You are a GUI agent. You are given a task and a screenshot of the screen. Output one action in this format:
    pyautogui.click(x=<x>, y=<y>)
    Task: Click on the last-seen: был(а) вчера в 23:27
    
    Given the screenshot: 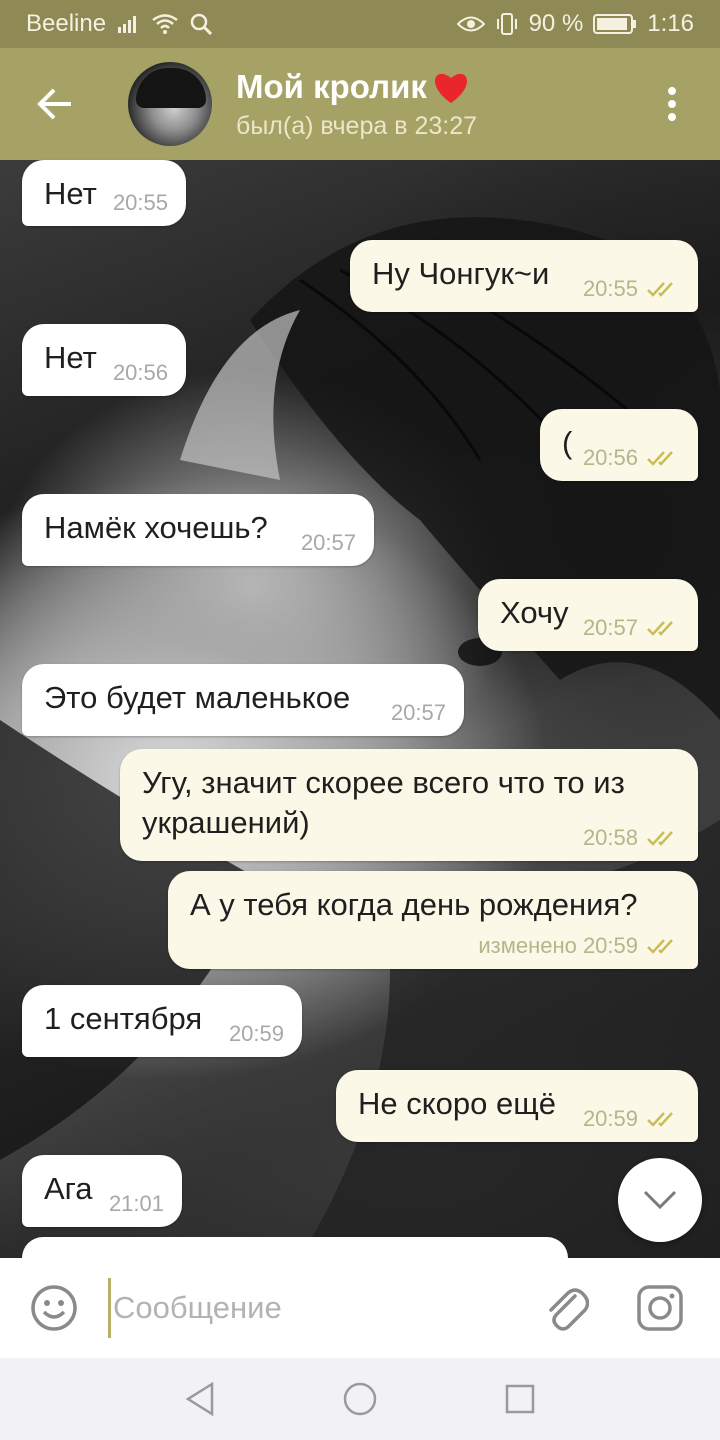 What is the action you would take?
    pyautogui.click(x=357, y=125)
    